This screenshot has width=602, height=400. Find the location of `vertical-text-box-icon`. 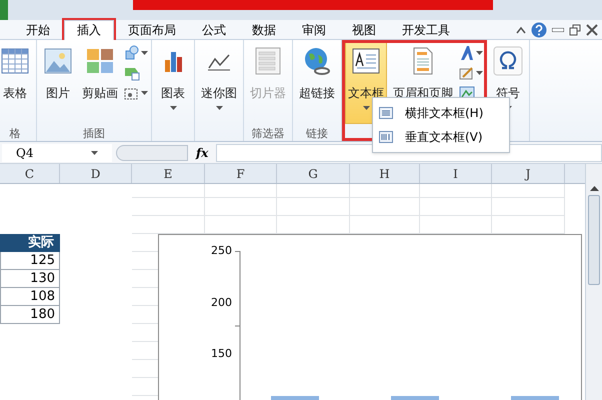

vertical-text-box-icon is located at coordinates (386, 137).